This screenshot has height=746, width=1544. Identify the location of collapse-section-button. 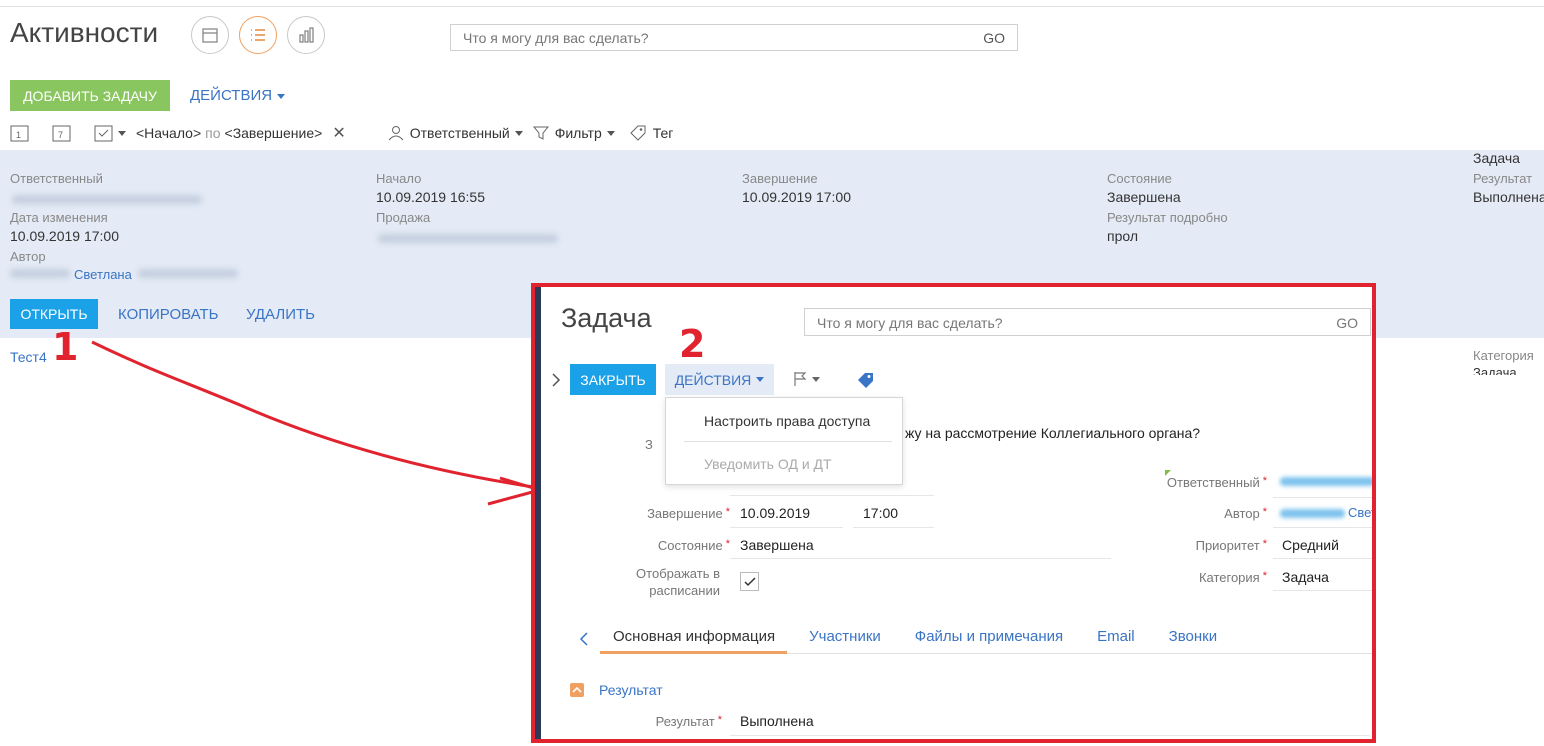
(577, 690).